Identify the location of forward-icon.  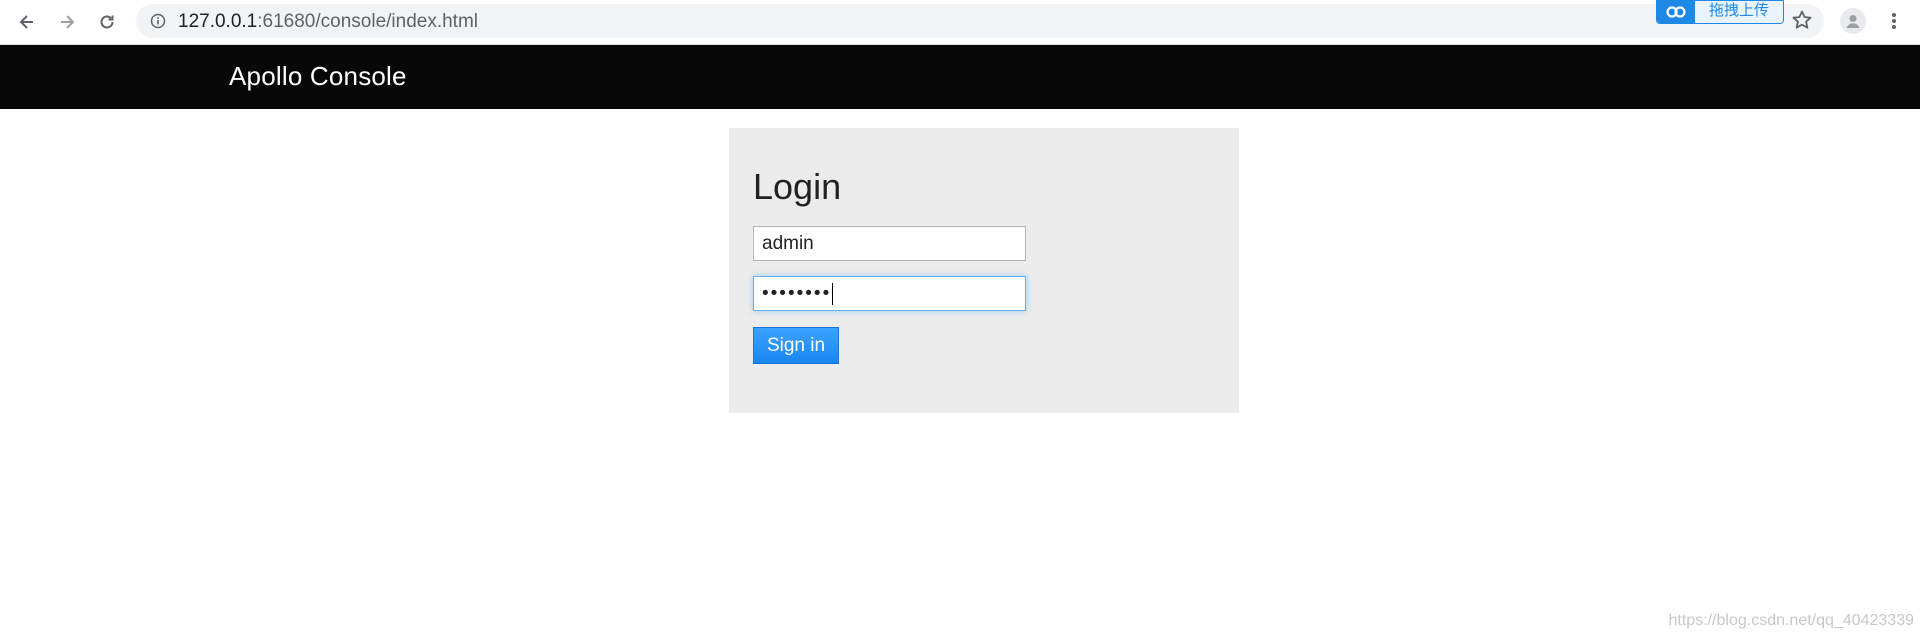
(68, 22).